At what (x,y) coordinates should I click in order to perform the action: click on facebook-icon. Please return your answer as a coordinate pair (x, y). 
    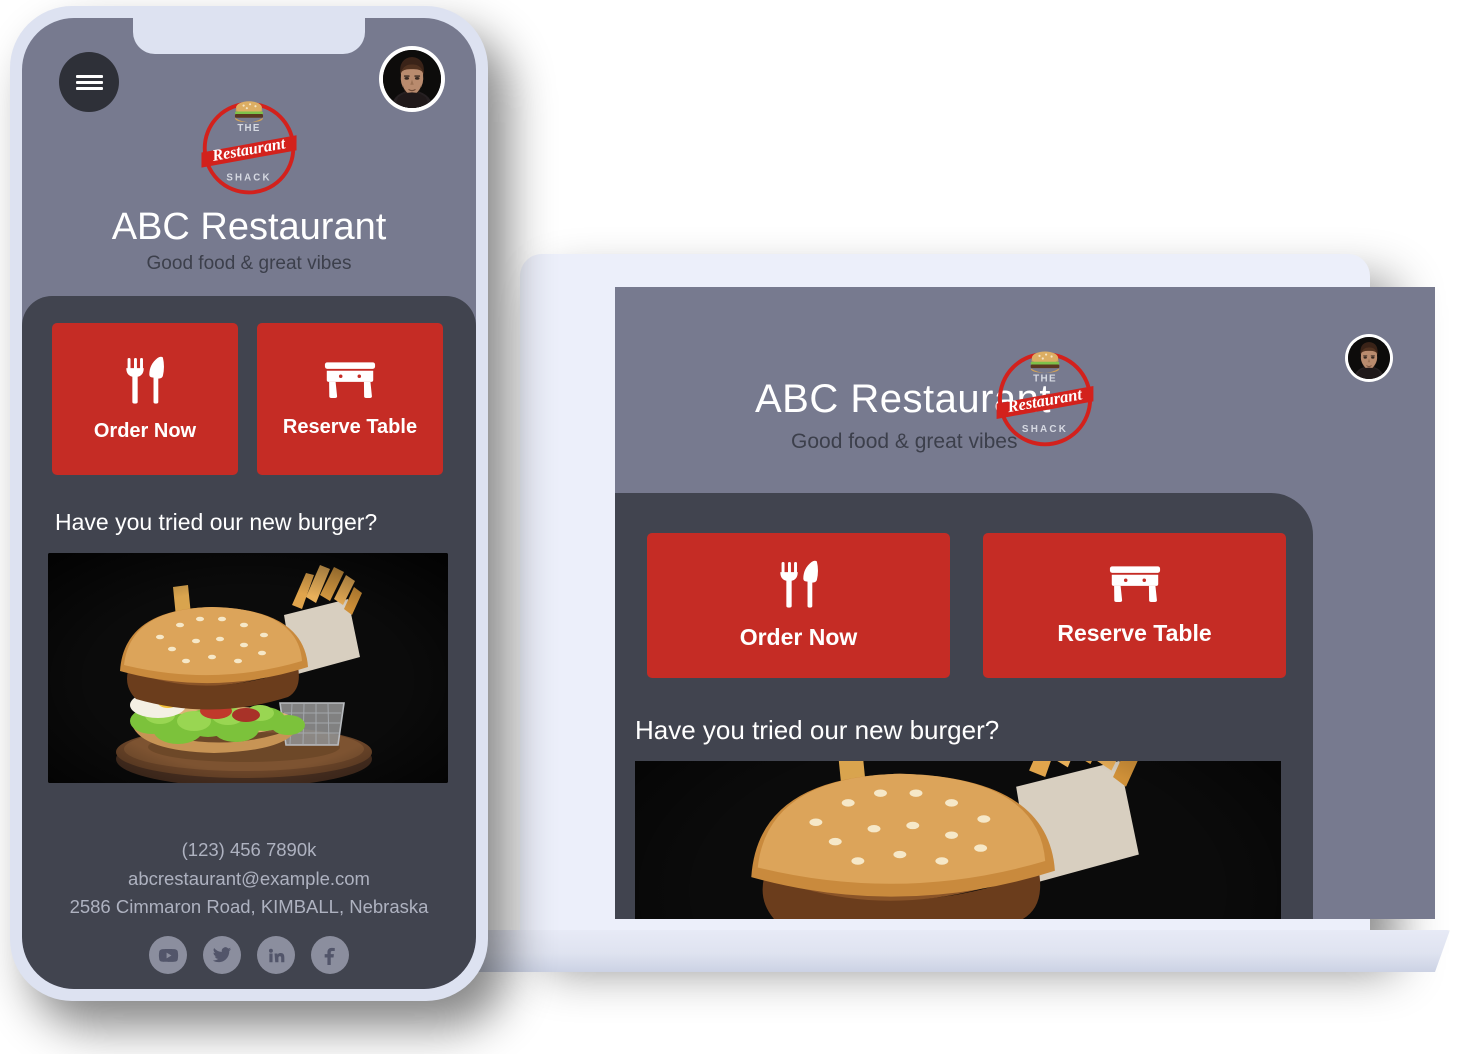
    Looking at the image, I should click on (329, 956).